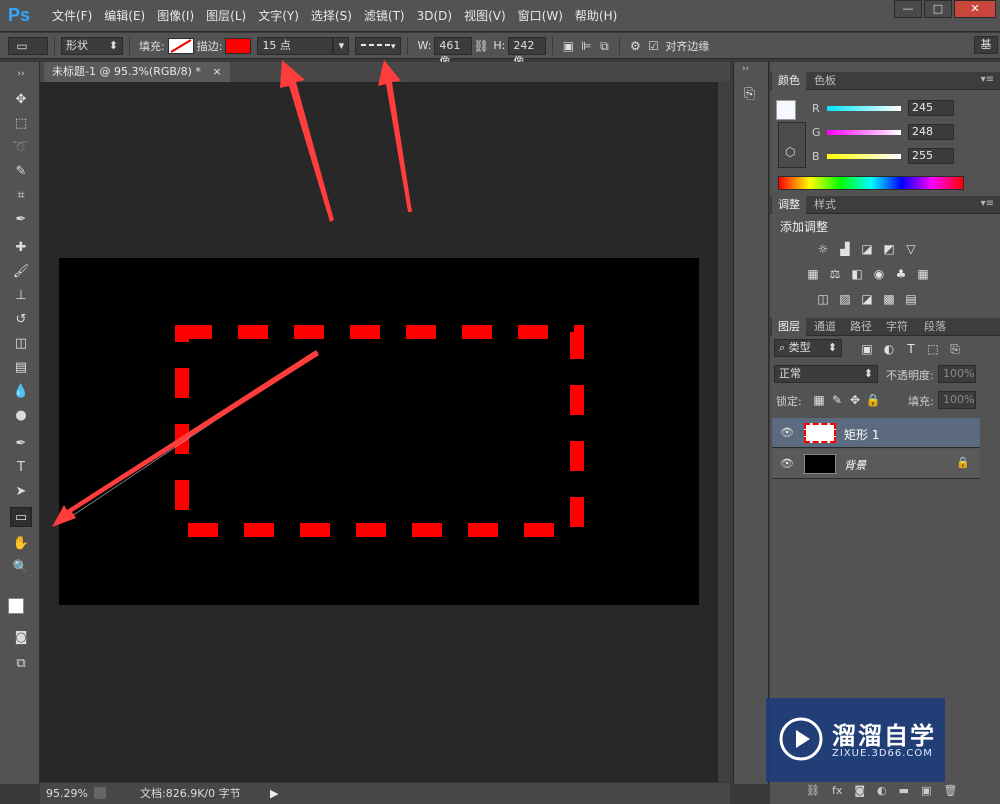  Describe the element at coordinates (813, 790) in the screenshot. I see `link-layers-icon: ⛓` at that location.